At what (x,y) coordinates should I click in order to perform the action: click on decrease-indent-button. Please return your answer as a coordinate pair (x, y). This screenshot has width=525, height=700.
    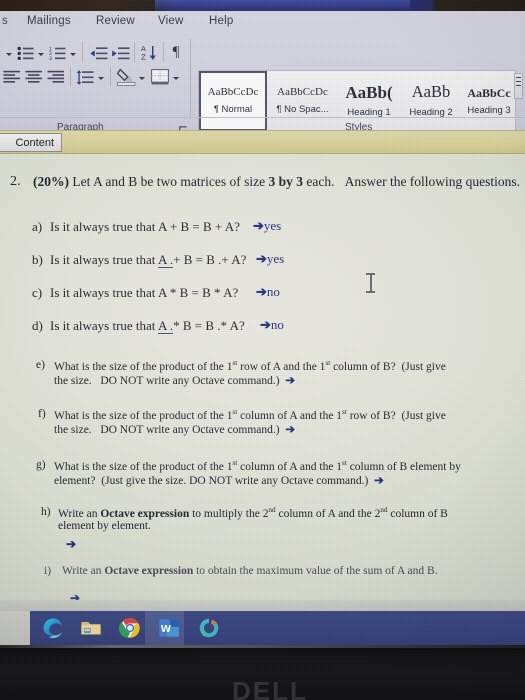
    Looking at the image, I should click on (98, 53).